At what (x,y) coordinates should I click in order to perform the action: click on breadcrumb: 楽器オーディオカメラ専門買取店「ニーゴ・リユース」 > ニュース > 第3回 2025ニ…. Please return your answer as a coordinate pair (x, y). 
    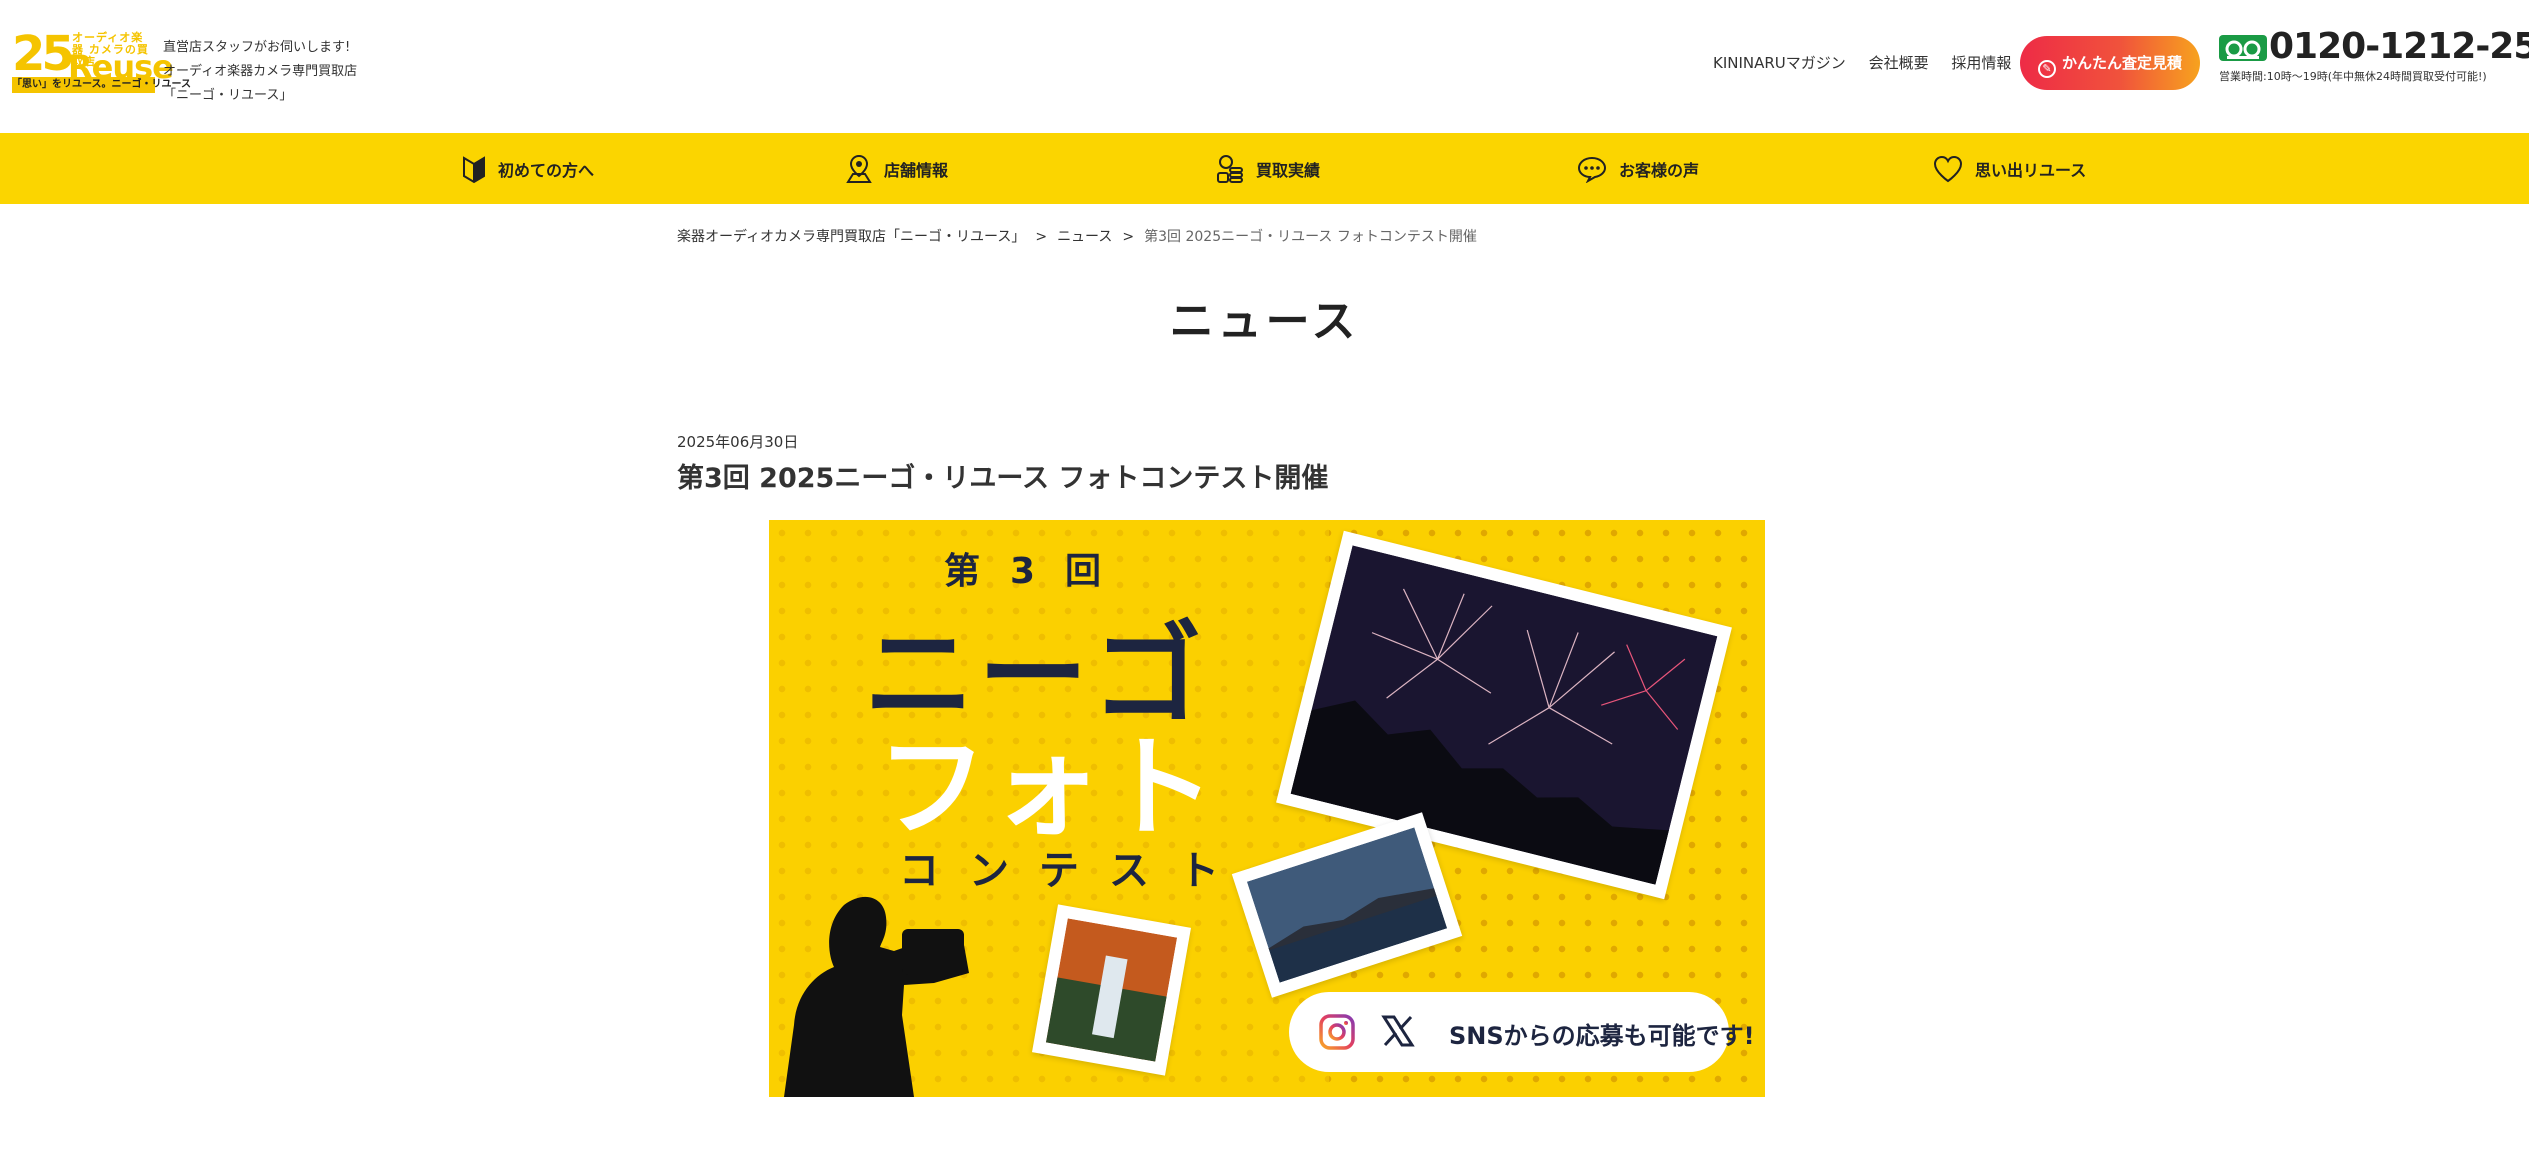
    Looking at the image, I should click on (1077, 236).